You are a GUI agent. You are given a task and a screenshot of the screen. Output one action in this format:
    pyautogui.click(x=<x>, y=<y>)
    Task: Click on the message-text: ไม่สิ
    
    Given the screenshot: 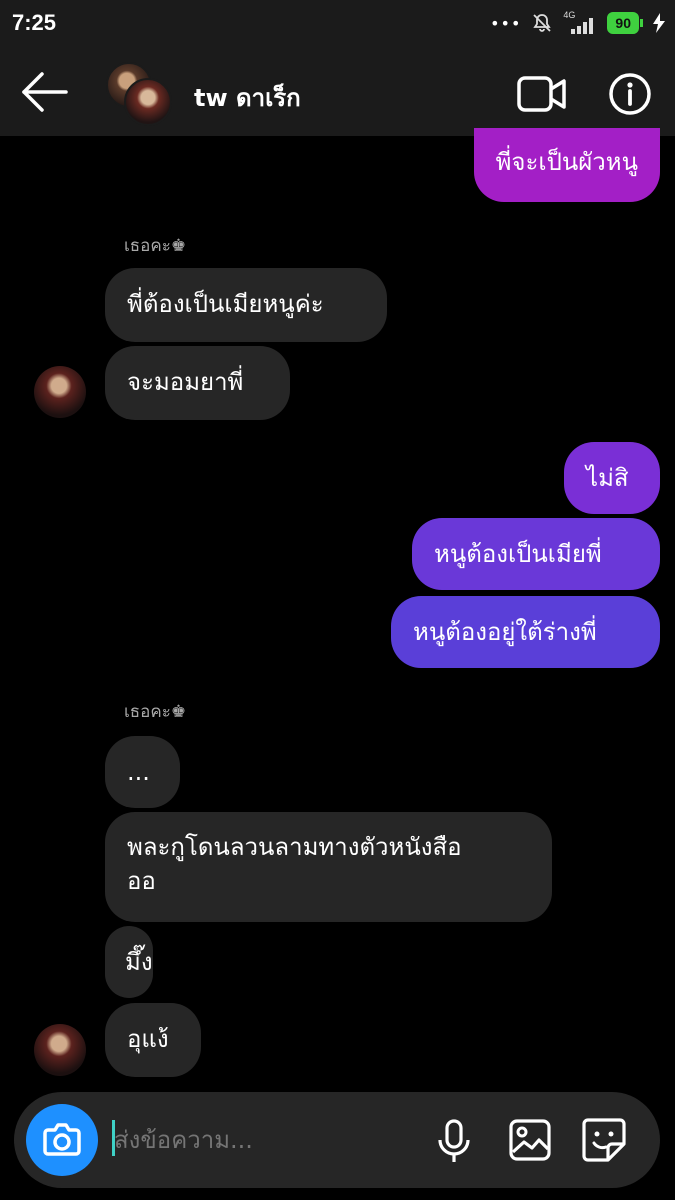 What is the action you would take?
    pyautogui.click(x=607, y=478)
    